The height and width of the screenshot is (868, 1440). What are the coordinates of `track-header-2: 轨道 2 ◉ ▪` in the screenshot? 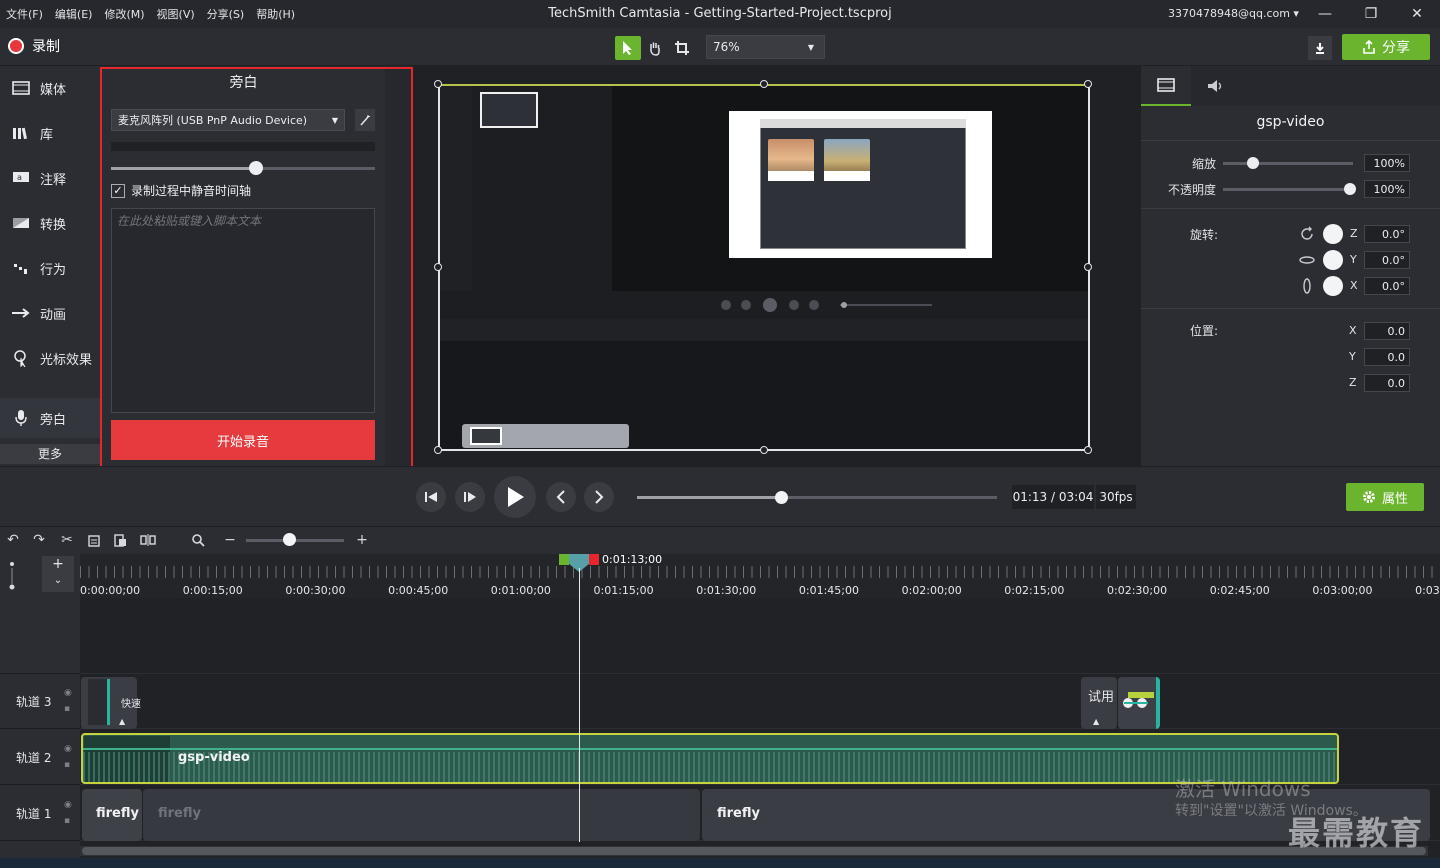 It's located at (40, 757).